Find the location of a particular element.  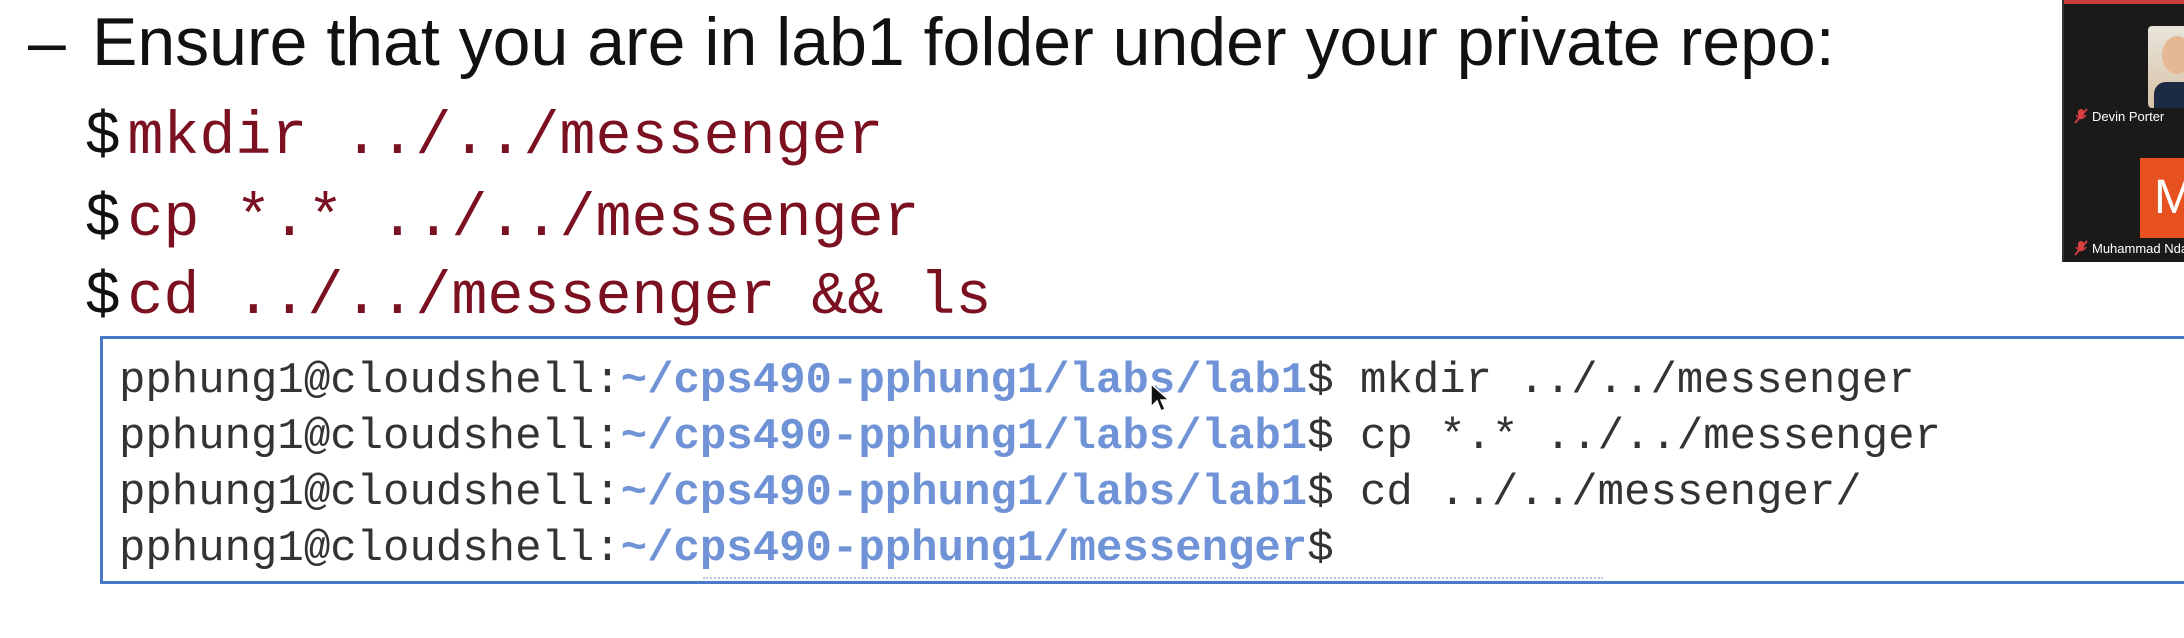

command-code: mkdir ../../messenger is located at coordinates (505, 138).